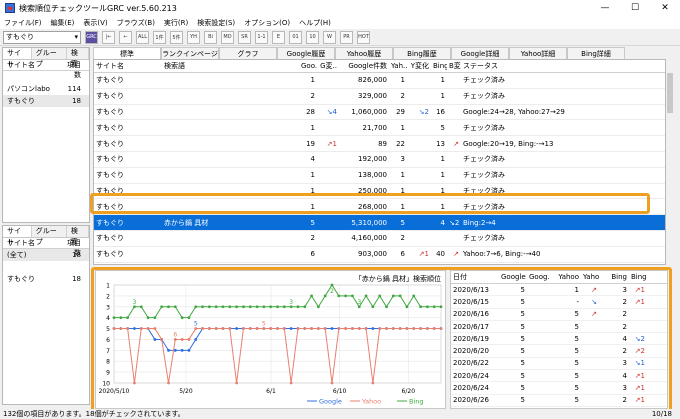 This screenshot has width=680, height=419. I want to click on all-button: ALL, so click(142, 37).